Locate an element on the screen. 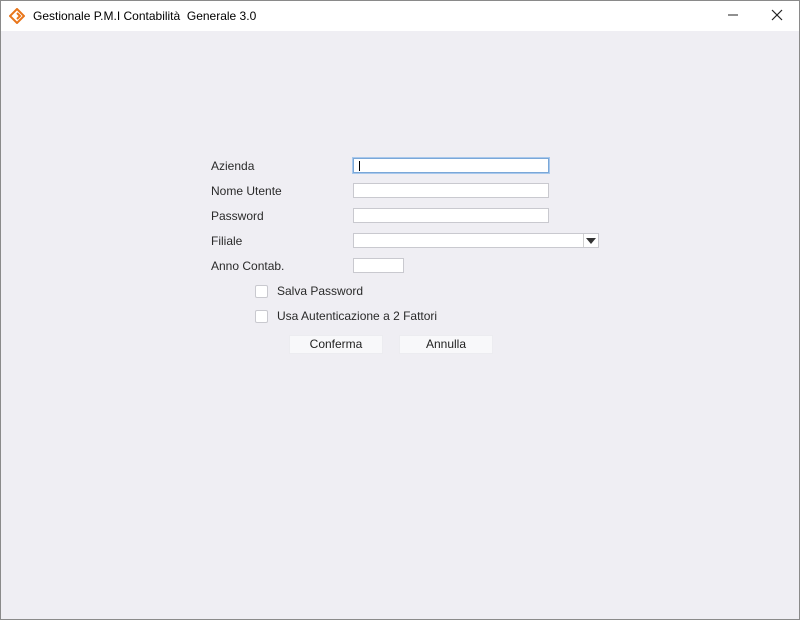  password-label: Password is located at coordinates (237, 216).